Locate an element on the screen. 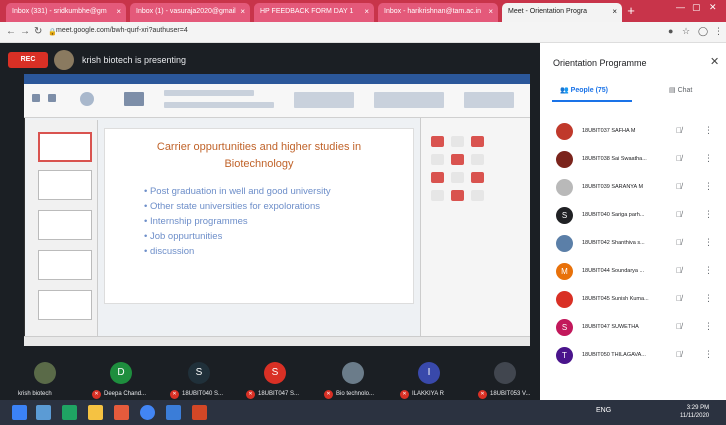  close-icon: ✕ is located at coordinates (714, 61).